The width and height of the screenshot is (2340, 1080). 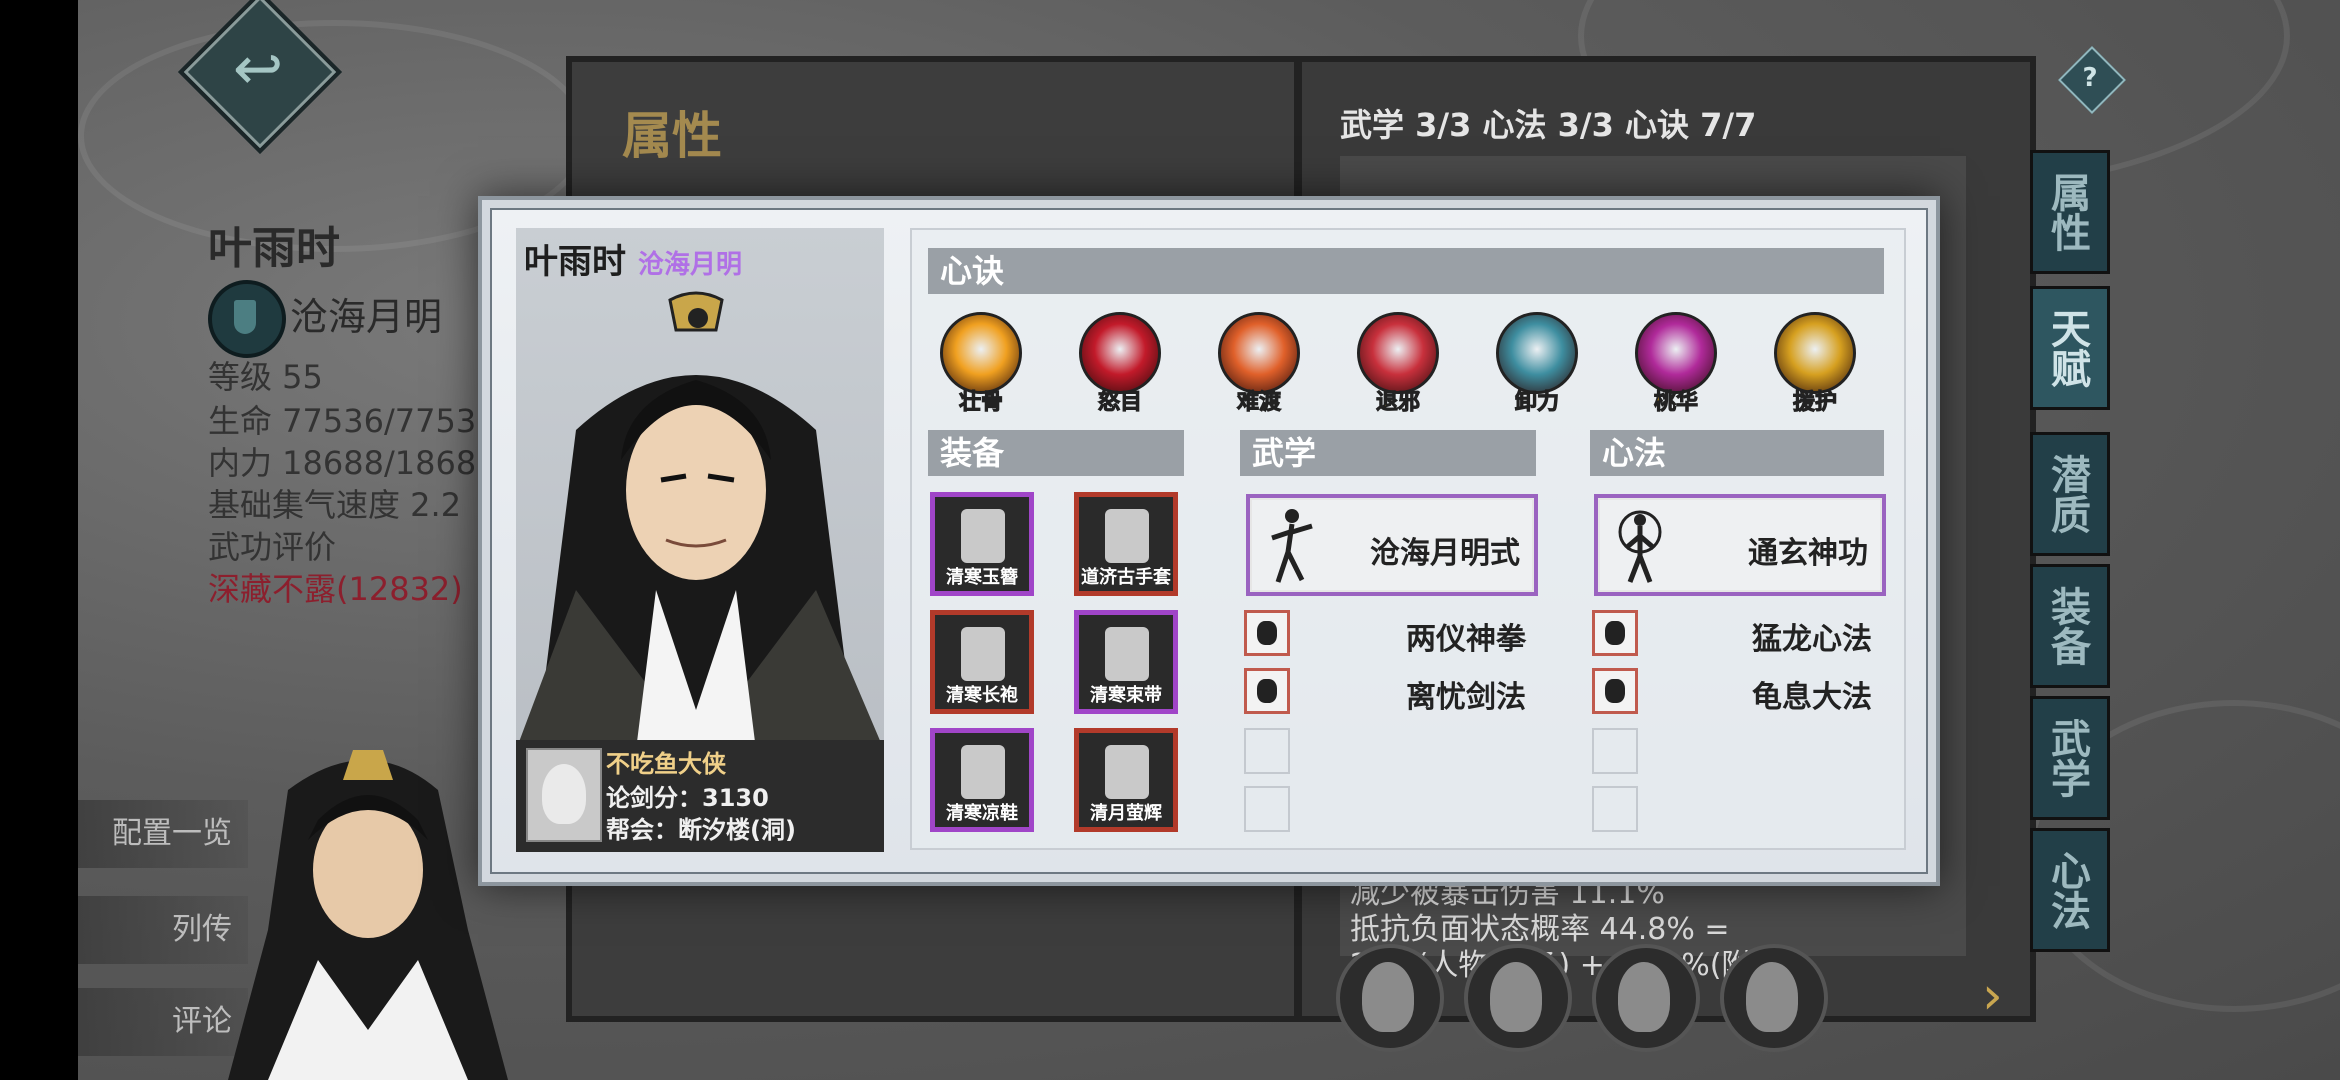 I want to click on stat-rating-label: 武功评价, so click(x=272, y=547).